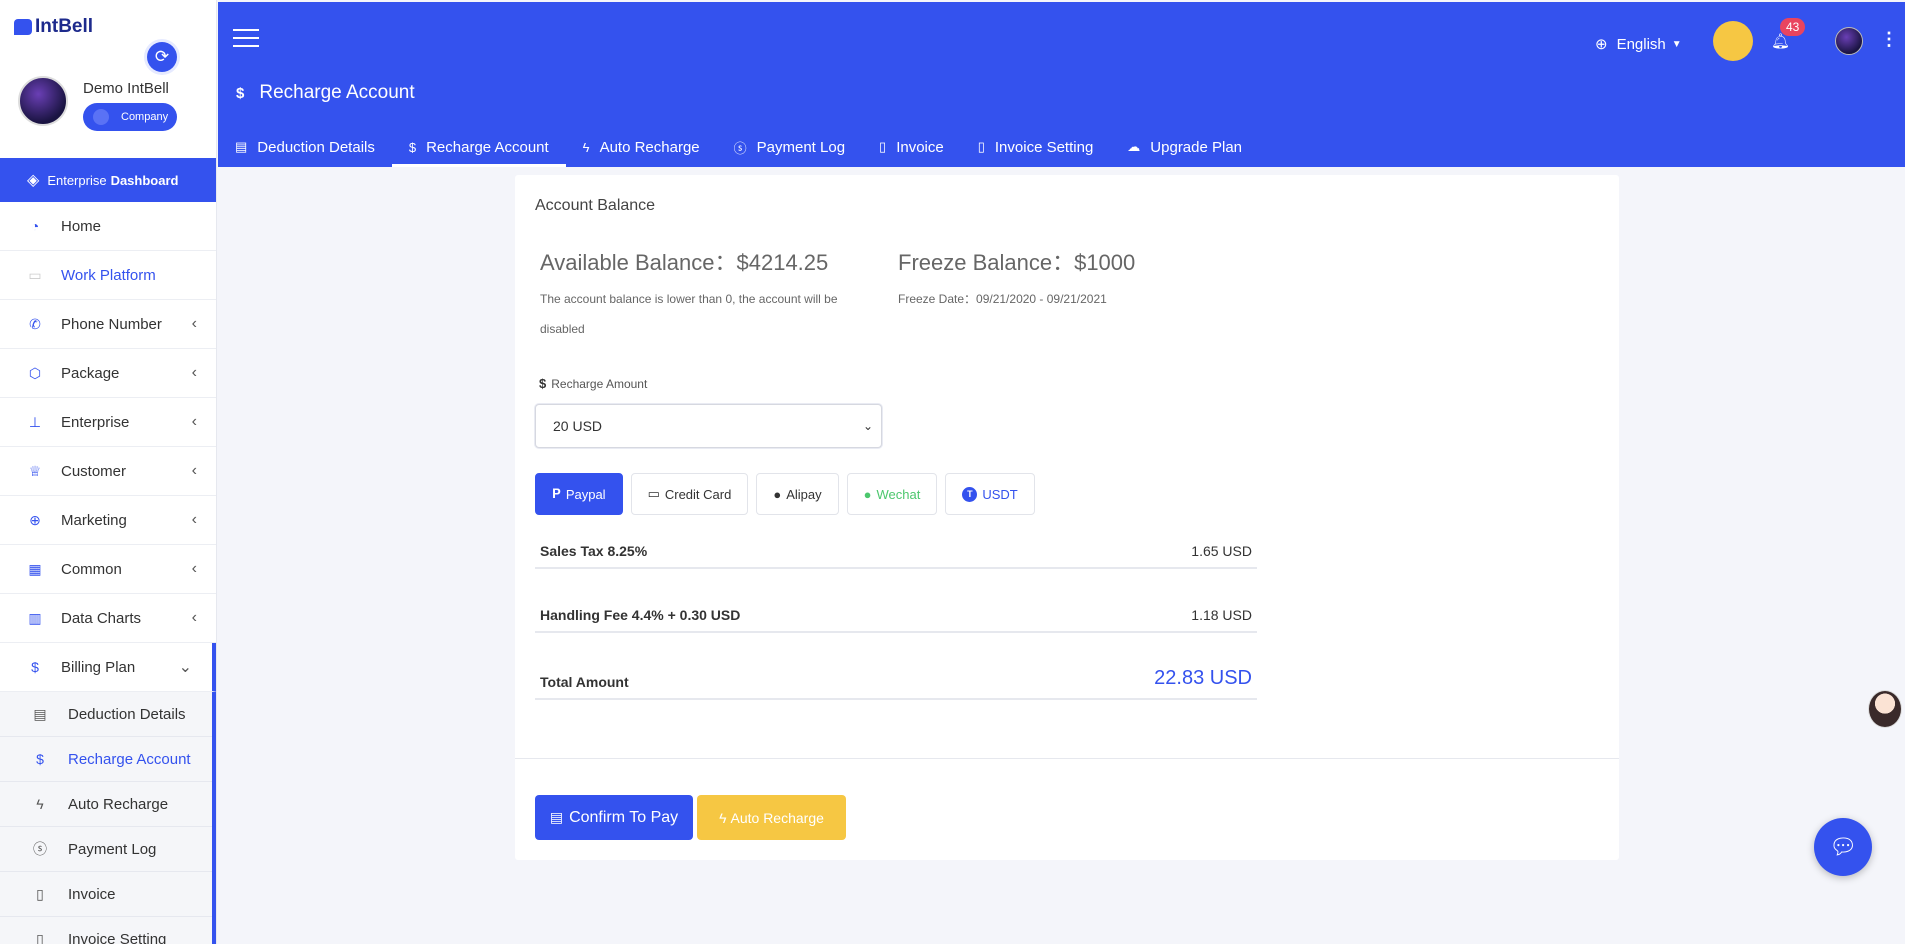 The height and width of the screenshot is (944, 1905). I want to click on status-avatar, so click(1733, 41).